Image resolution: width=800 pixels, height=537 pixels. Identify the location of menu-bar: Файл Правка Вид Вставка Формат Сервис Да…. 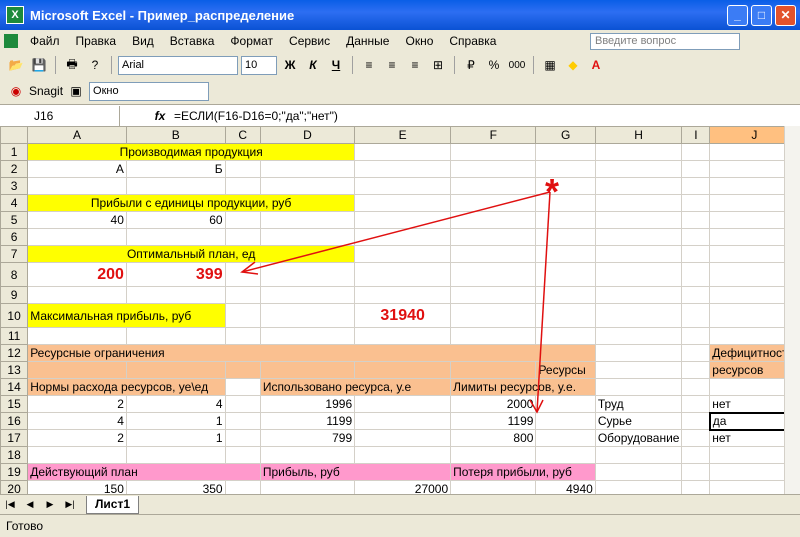
(400, 41).